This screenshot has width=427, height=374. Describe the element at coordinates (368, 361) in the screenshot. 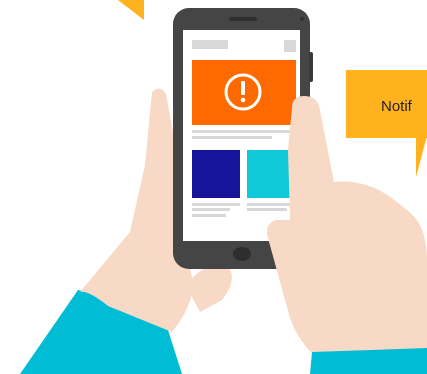

I see `right-sleeve` at that location.